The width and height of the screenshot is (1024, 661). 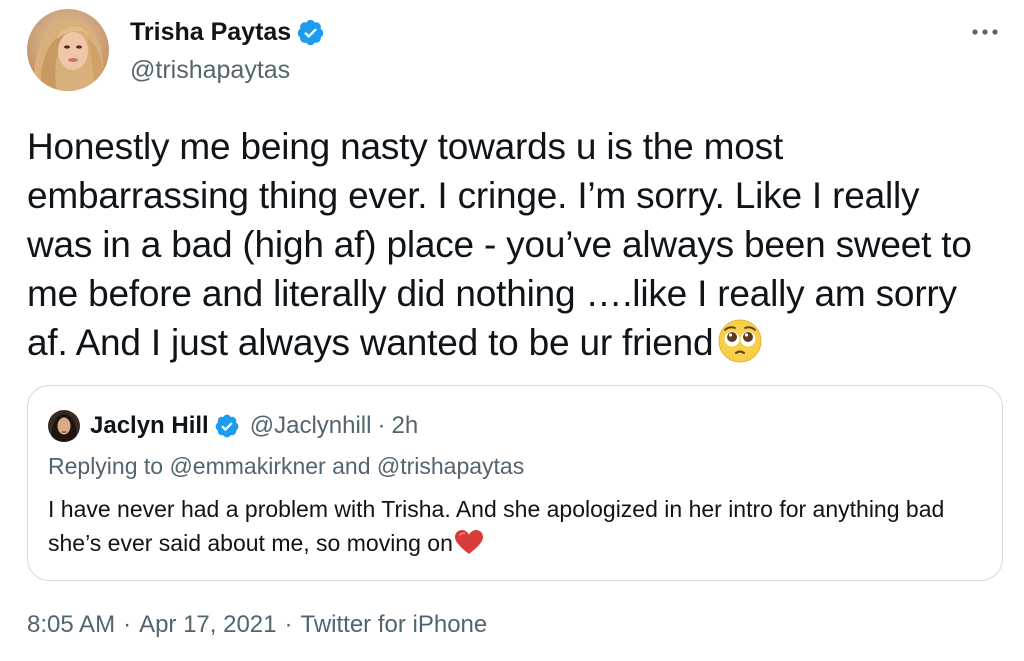 I want to click on quoted-author-name: Jaclyn Hill, so click(x=149, y=425).